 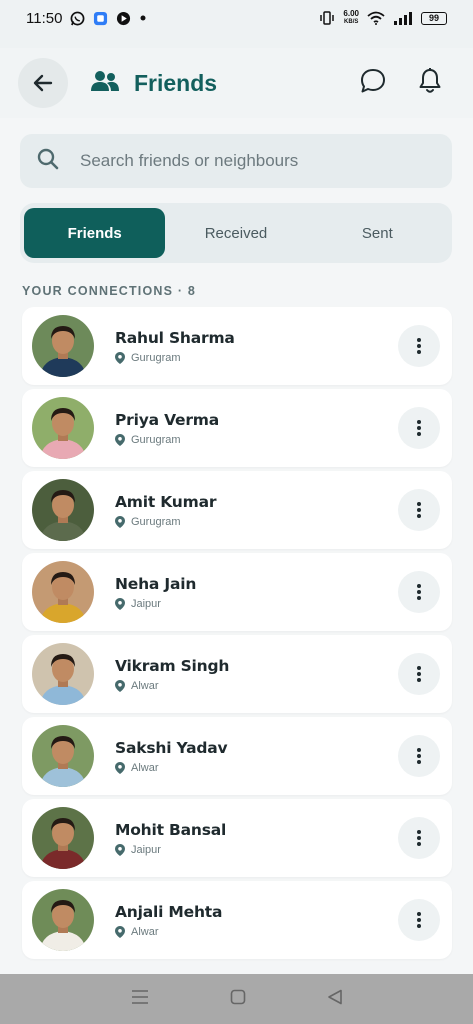 What do you see at coordinates (335, 999) in the screenshot?
I see `back-nav-icon` at bounding box center [335, 999].